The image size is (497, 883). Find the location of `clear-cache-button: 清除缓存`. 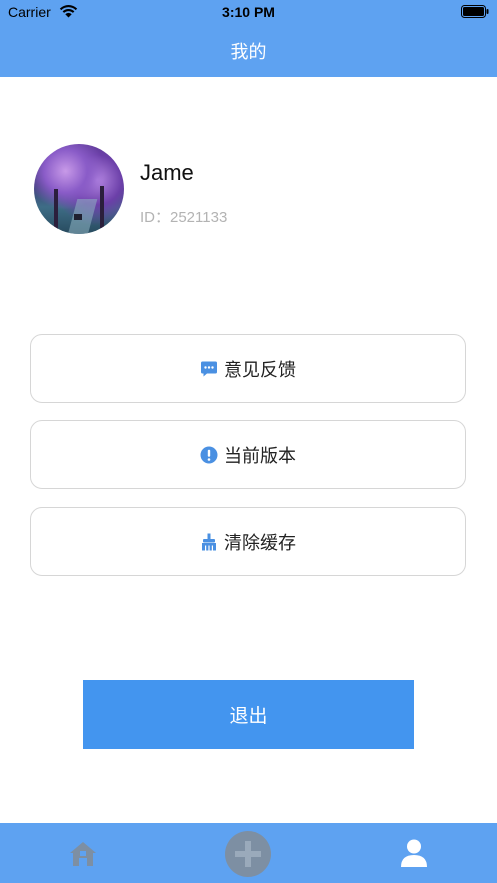

clear-cache-button: 清除缓存 is located at coordinates (248, 541).